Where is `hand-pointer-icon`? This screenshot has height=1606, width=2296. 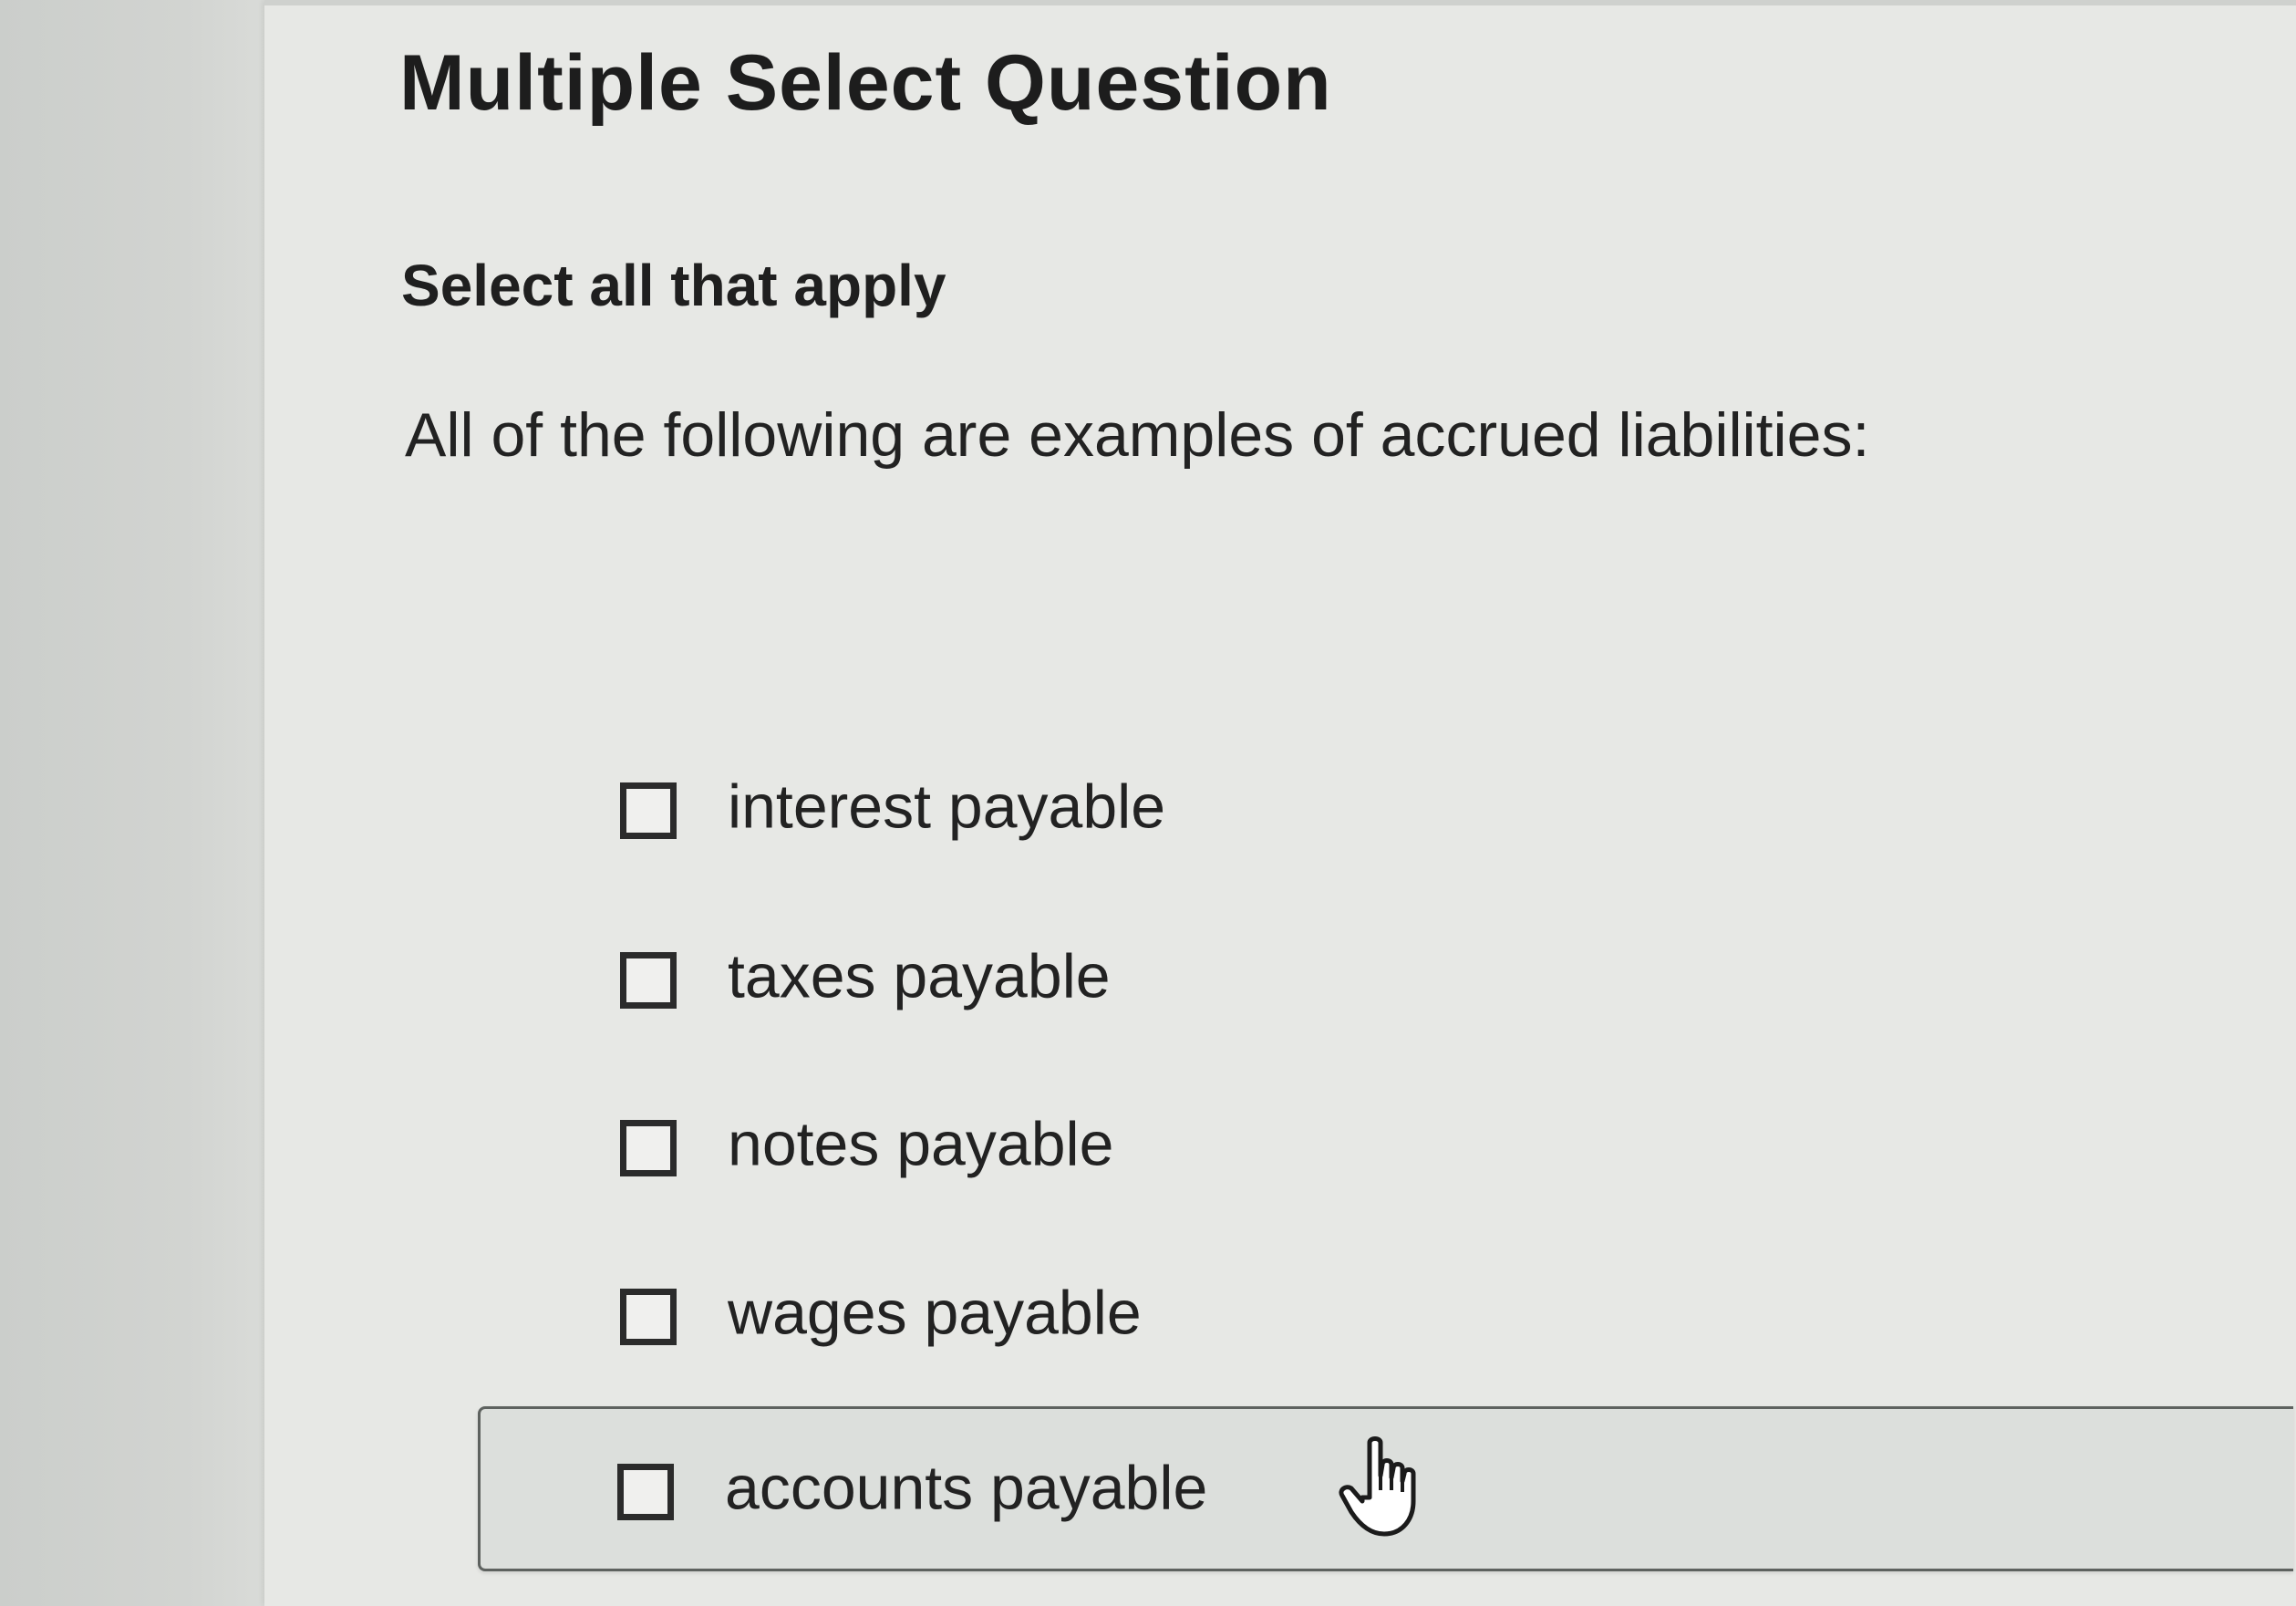
hand-pointer-icon is located at coordinates (1377, 1486).